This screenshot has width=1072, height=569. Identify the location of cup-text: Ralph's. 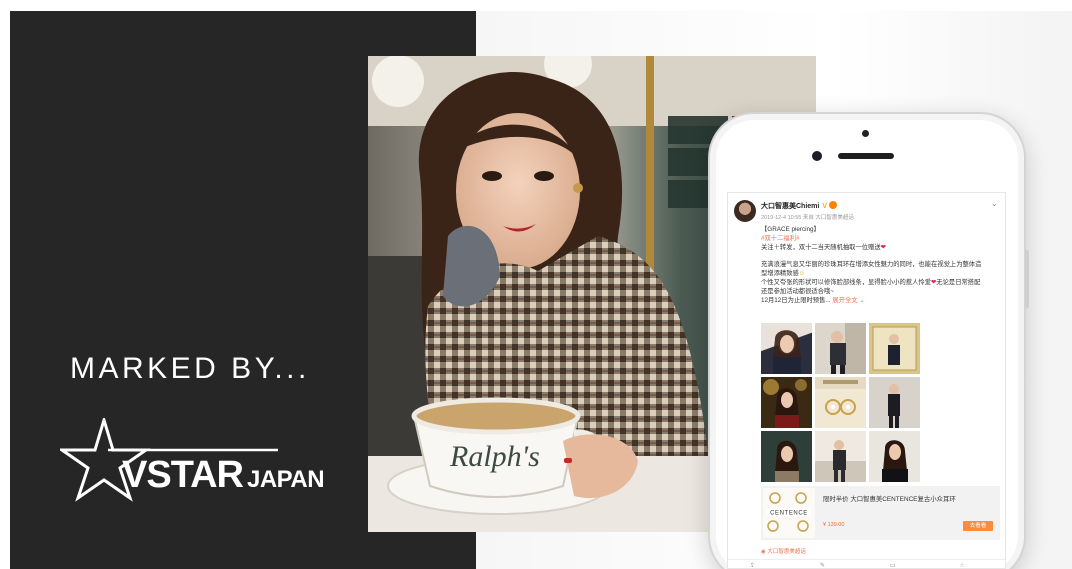
(494, 456).